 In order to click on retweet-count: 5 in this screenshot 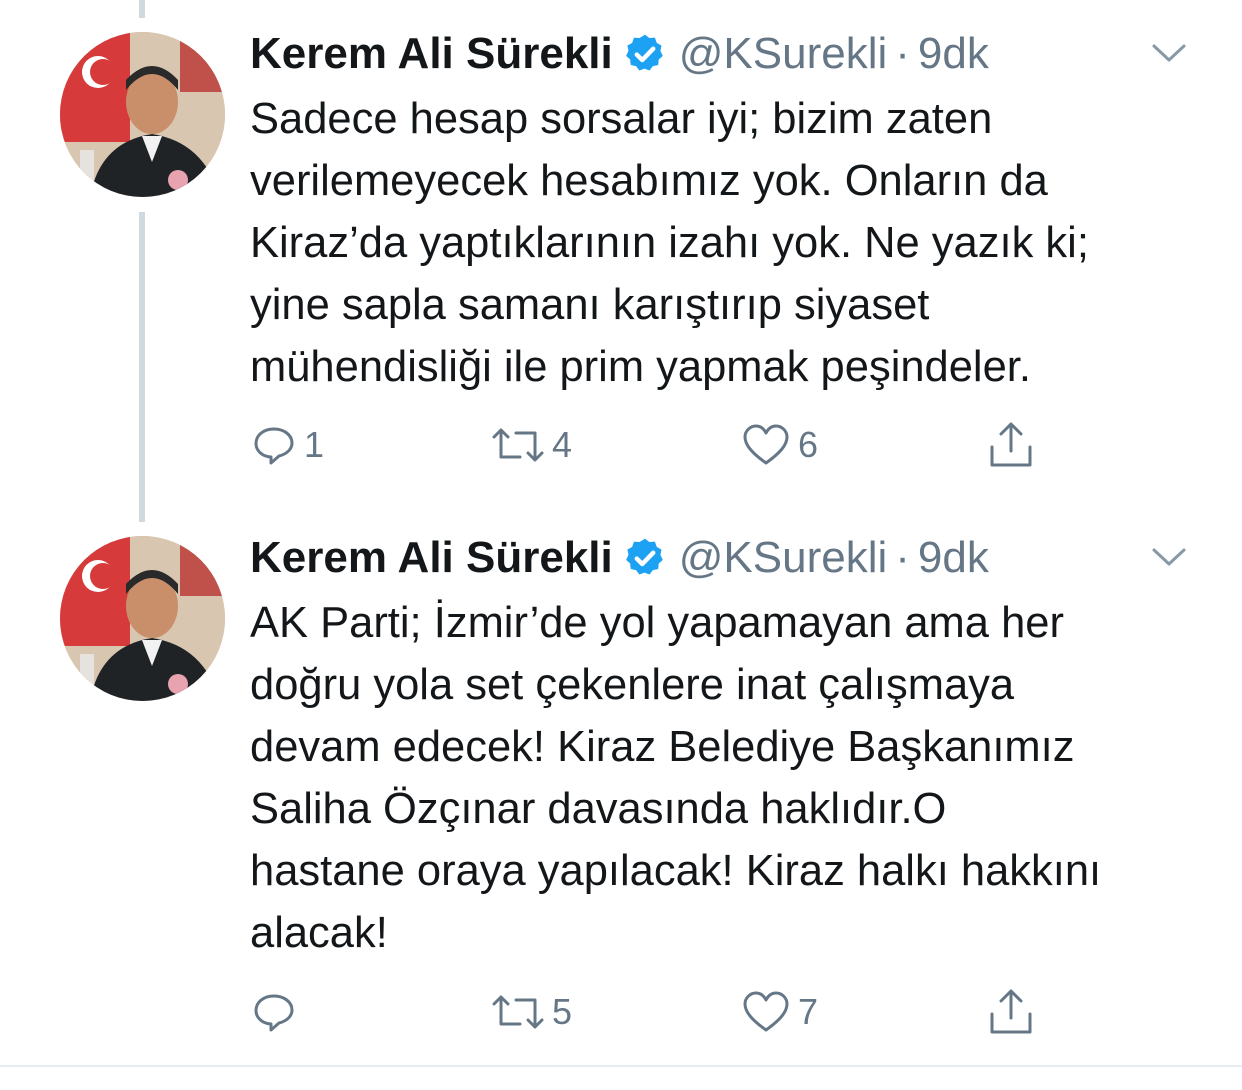, I will do `click(562, 1011)`.